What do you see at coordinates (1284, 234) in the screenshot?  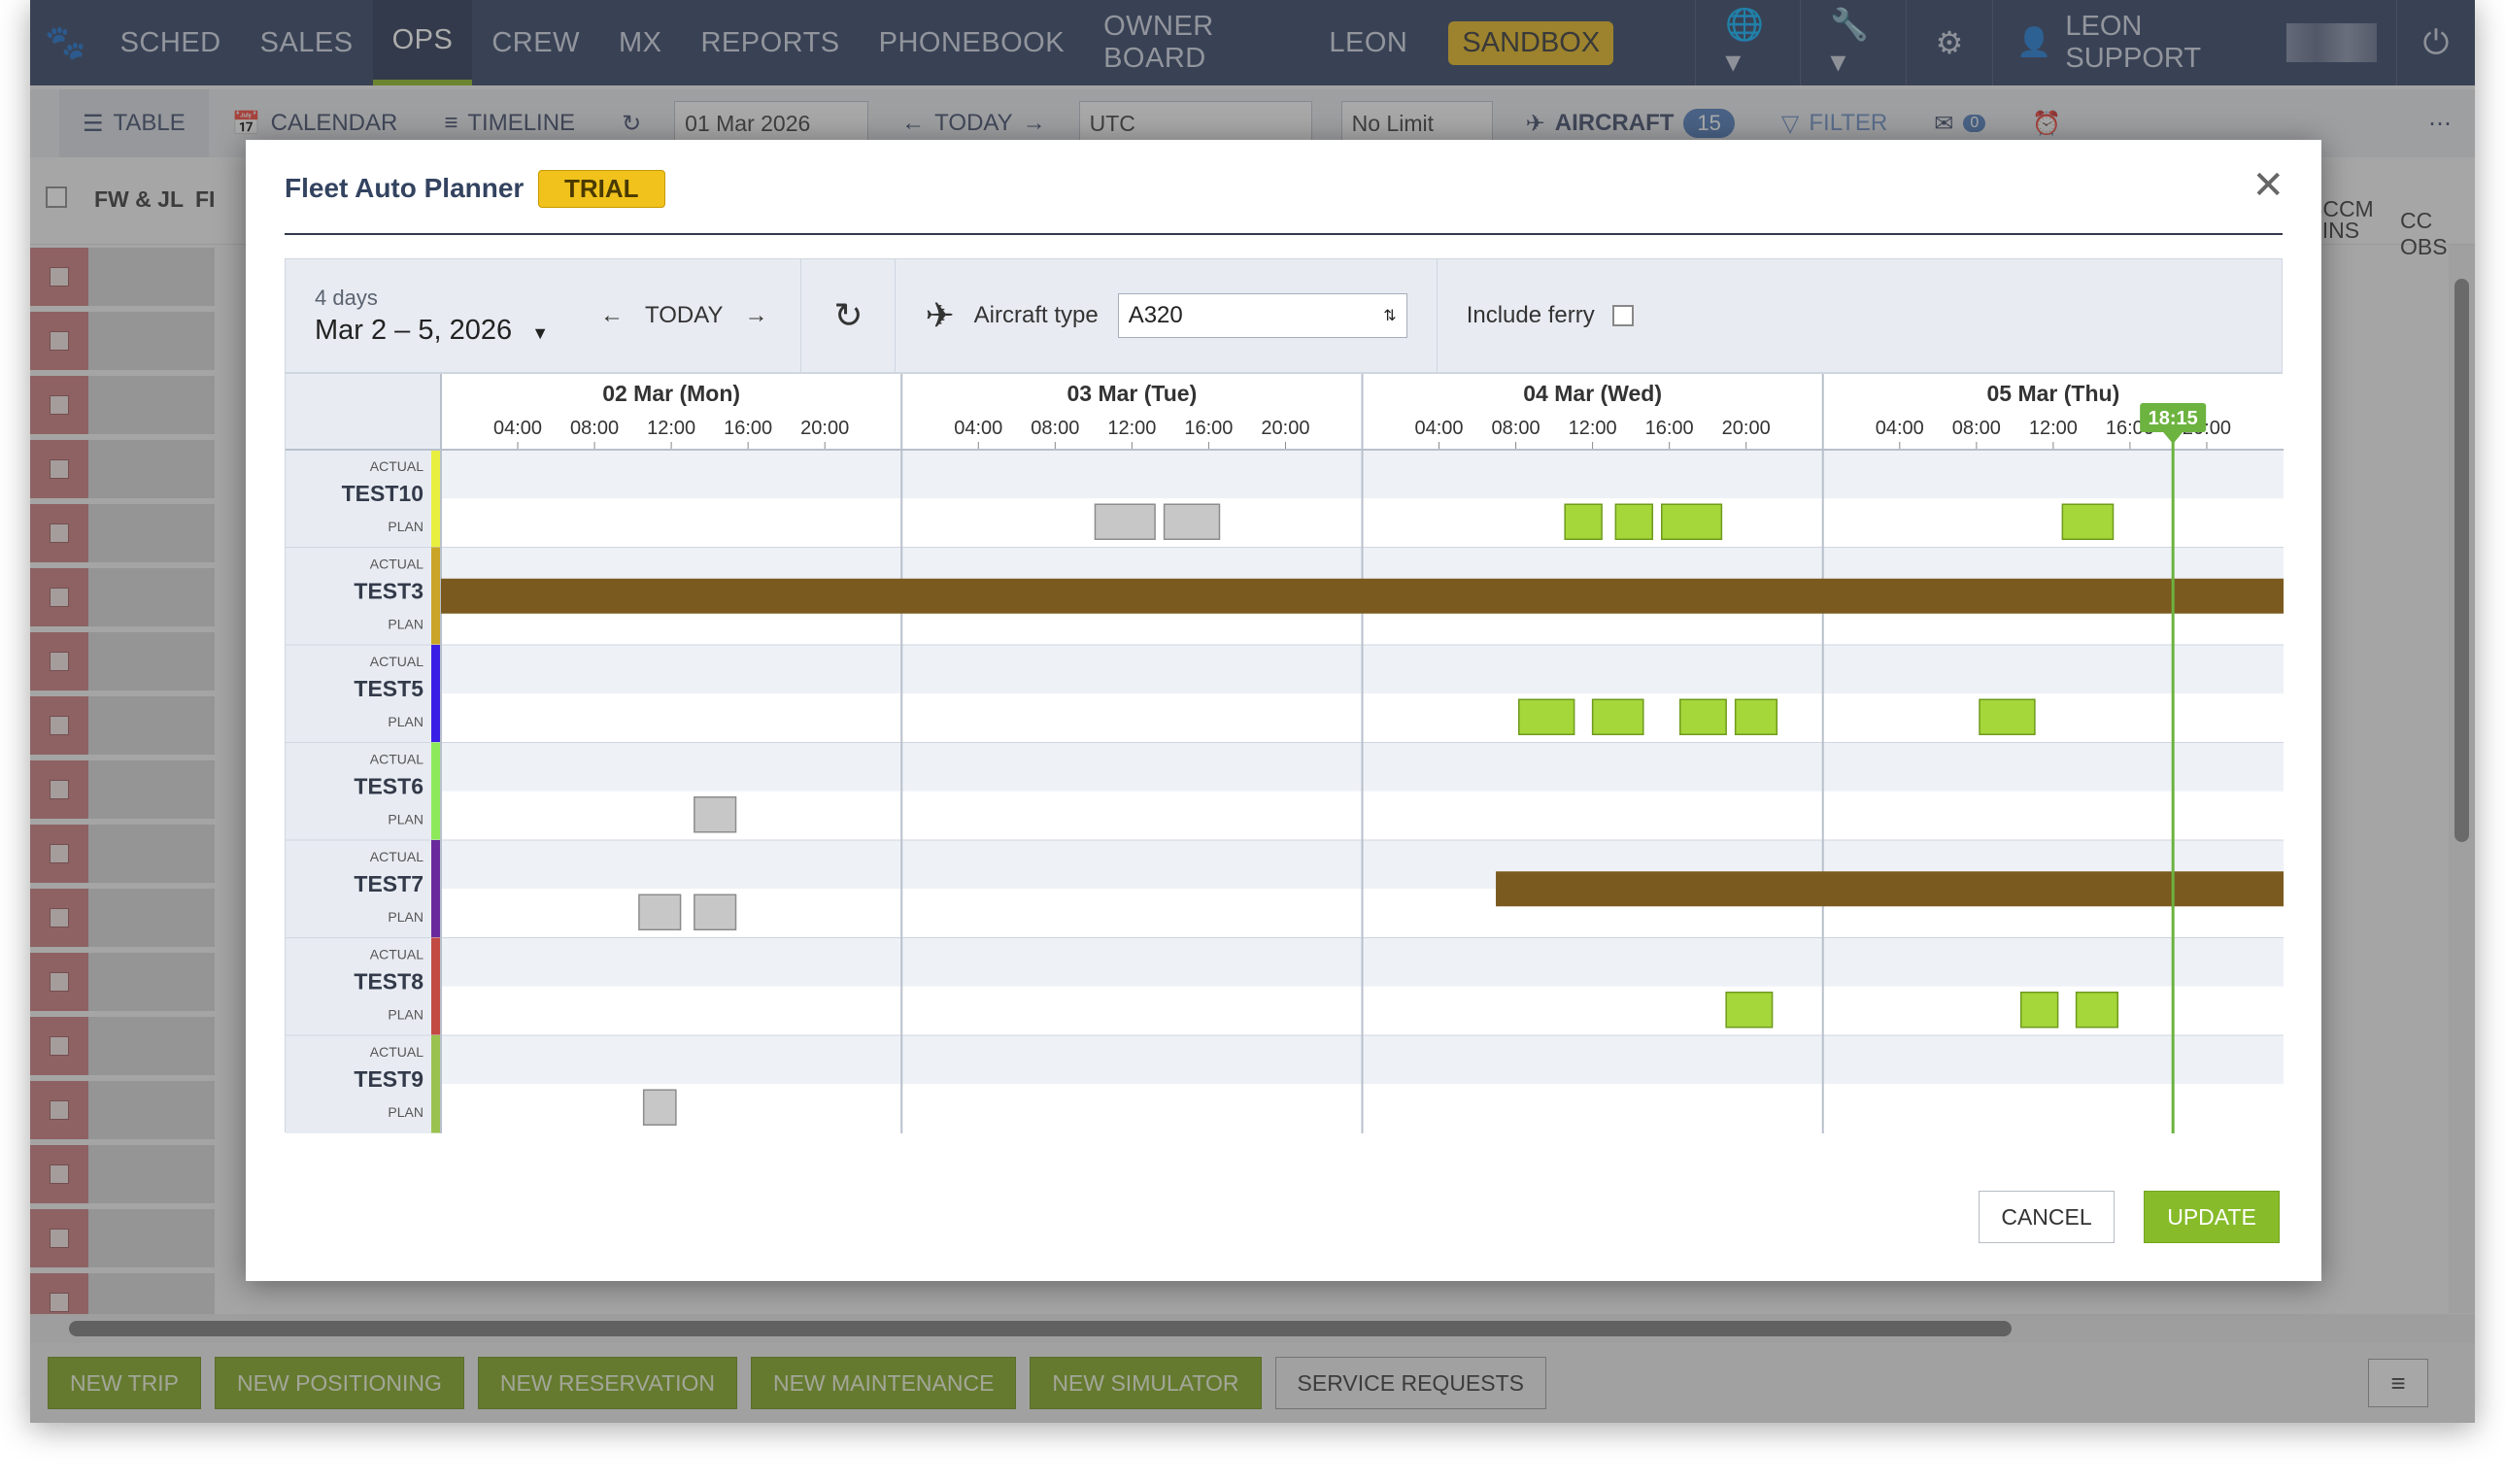 I see `title-divider` at bounding box center [1284, 234].